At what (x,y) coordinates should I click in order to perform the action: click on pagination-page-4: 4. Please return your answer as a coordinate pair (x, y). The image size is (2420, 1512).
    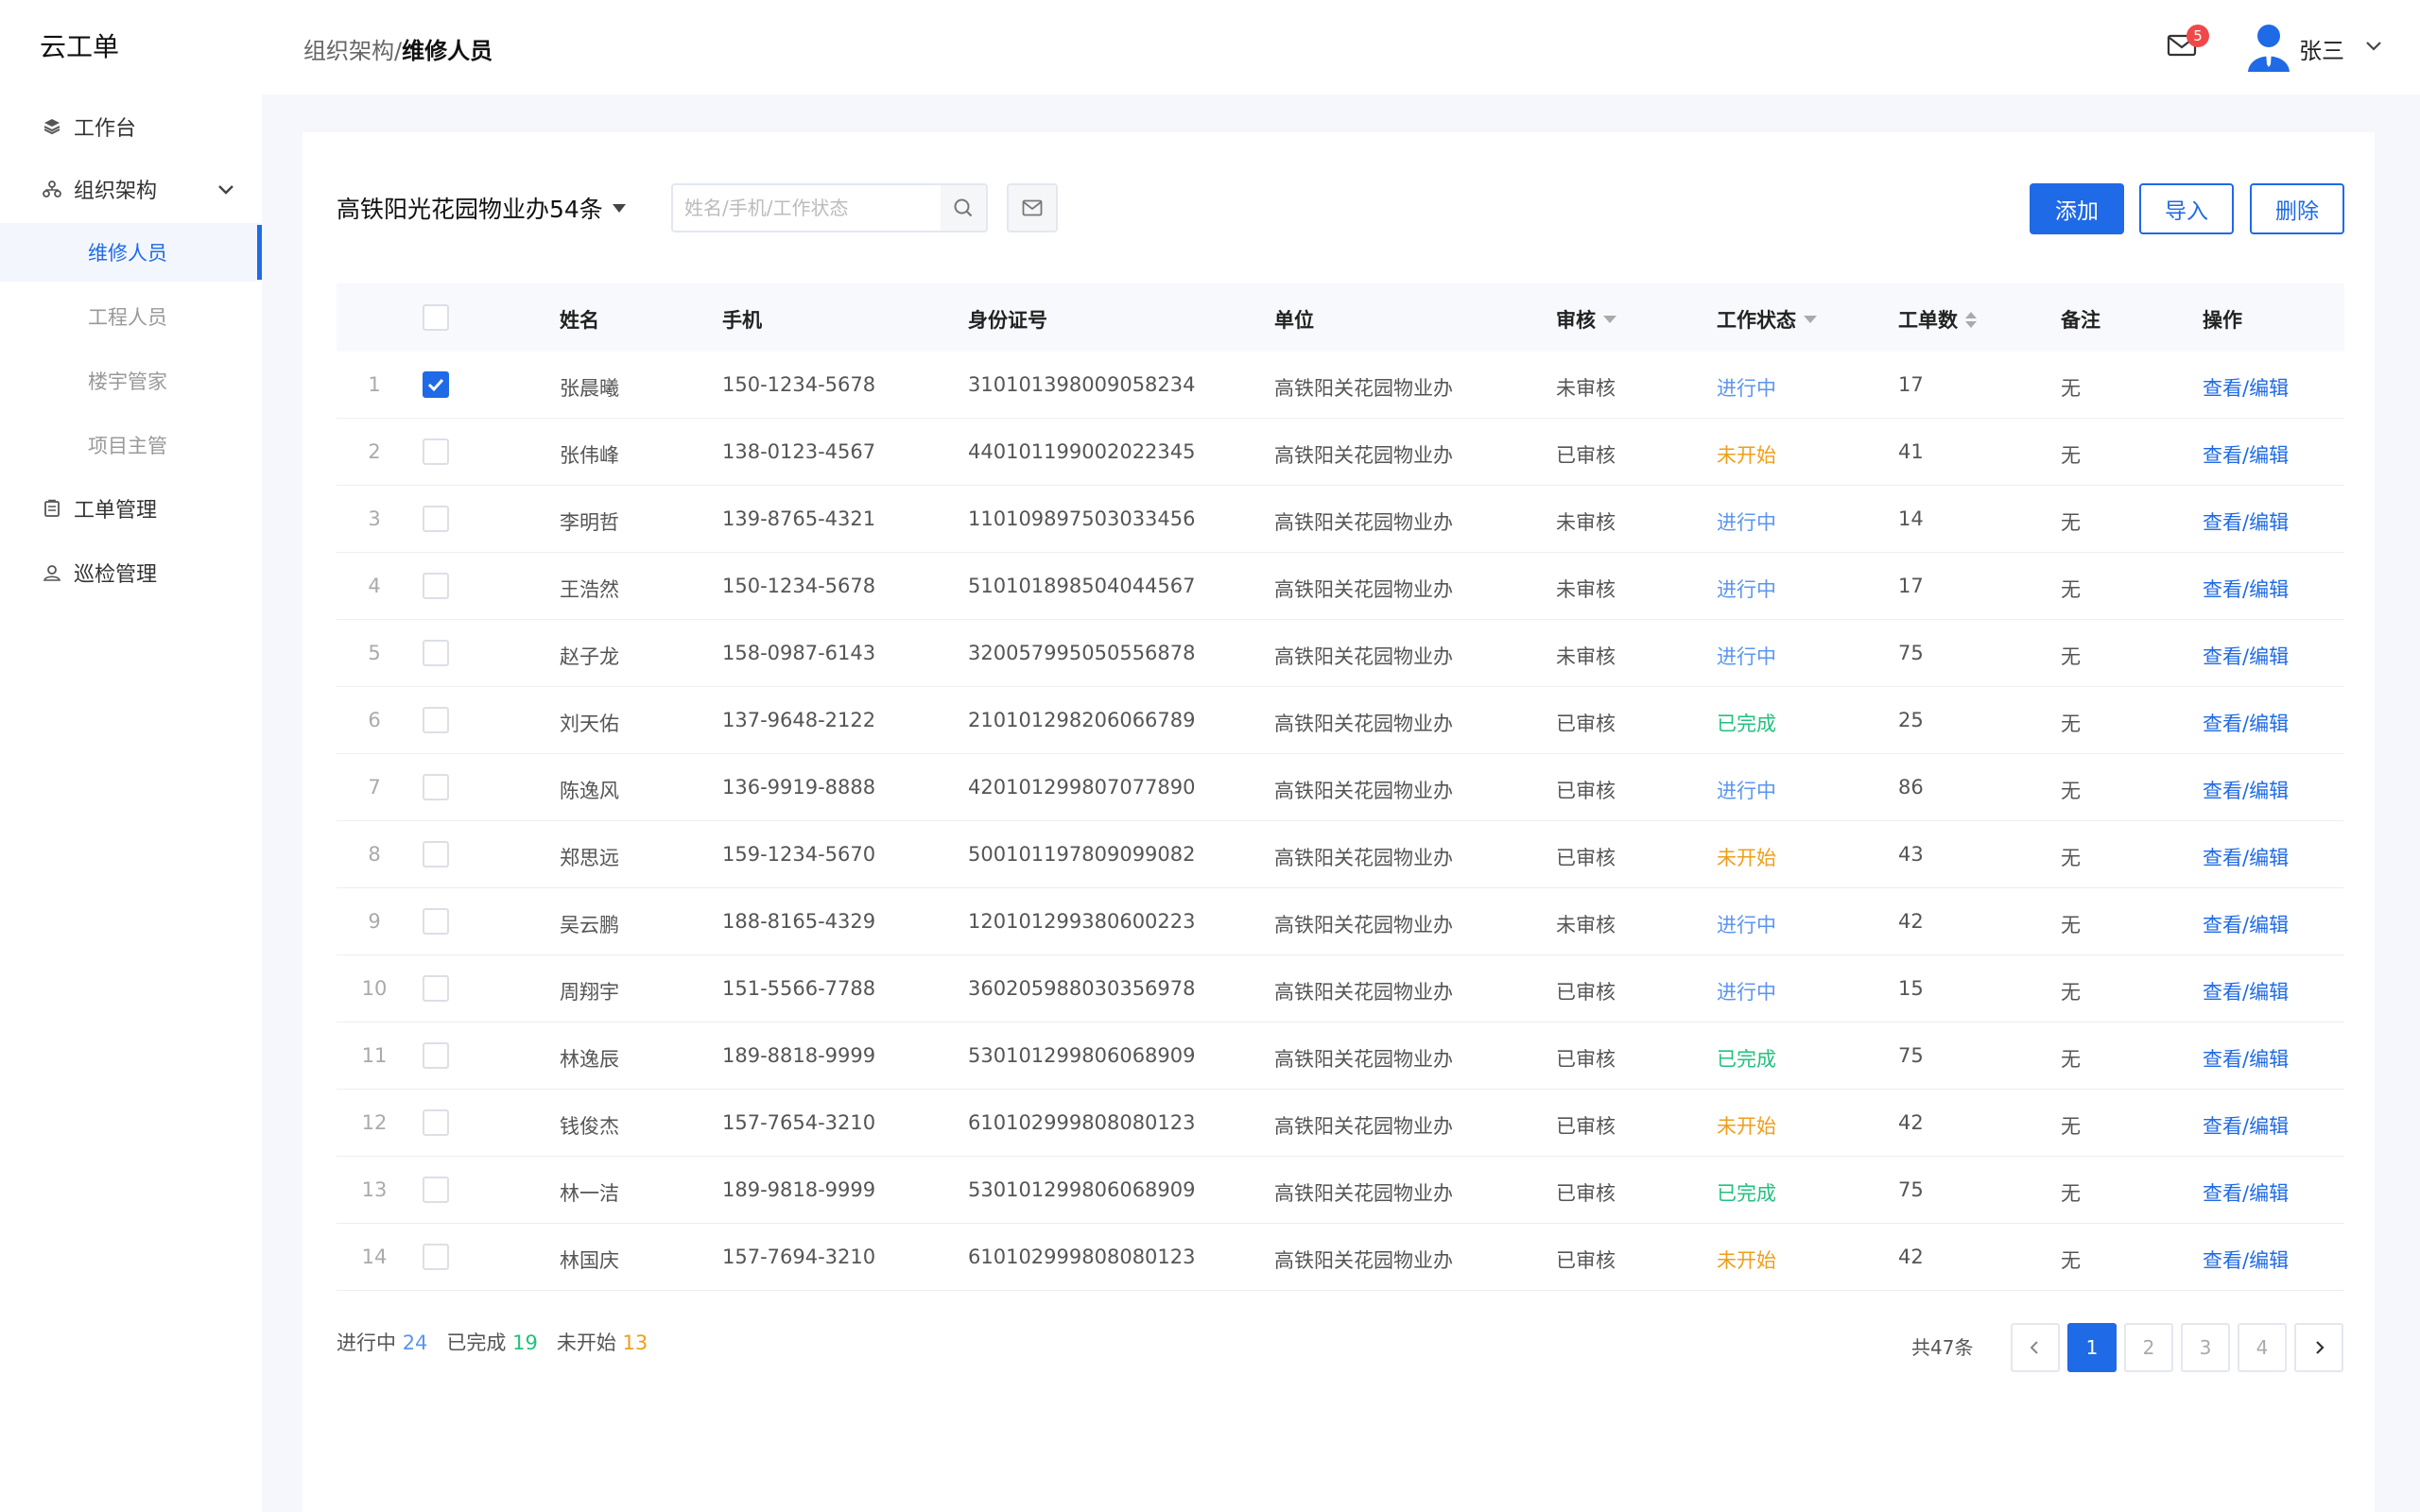
    Looking at the image, I should click on (2262, 1347).